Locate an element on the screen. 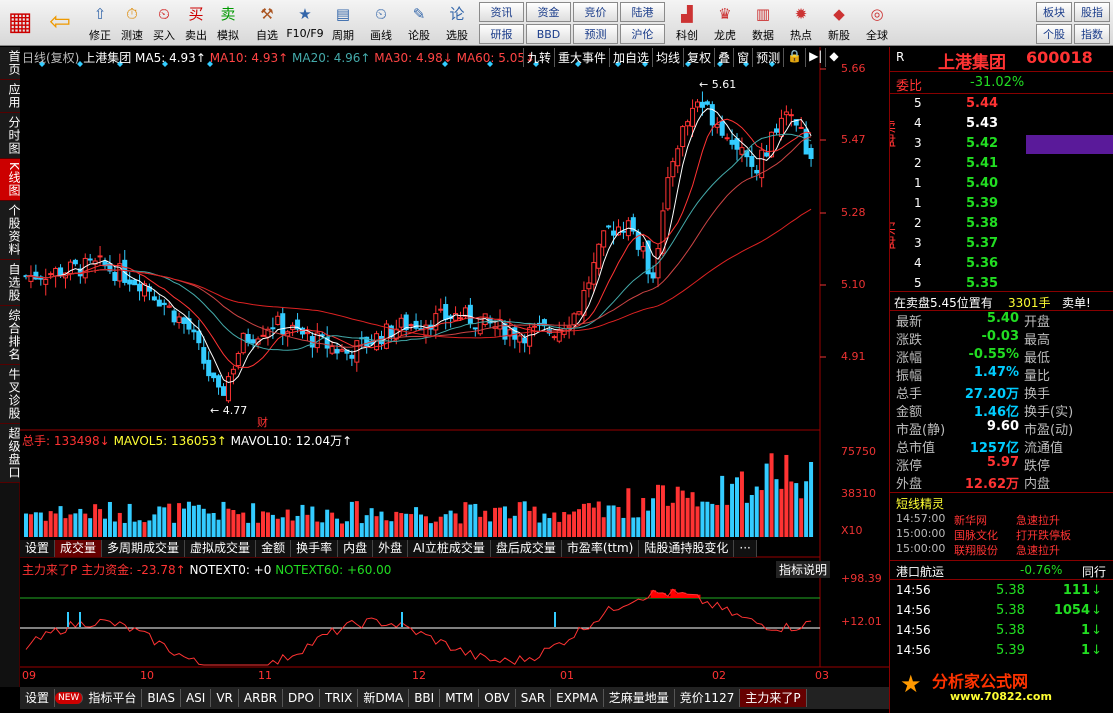  volume-subtab: 设置 is located at coordinates (38, 548).